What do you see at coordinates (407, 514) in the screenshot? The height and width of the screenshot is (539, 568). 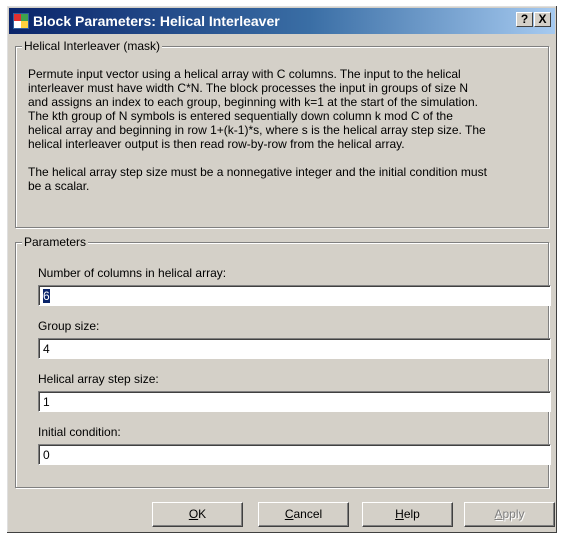 I see `help-button: Help` at bounding box center [407, 514].